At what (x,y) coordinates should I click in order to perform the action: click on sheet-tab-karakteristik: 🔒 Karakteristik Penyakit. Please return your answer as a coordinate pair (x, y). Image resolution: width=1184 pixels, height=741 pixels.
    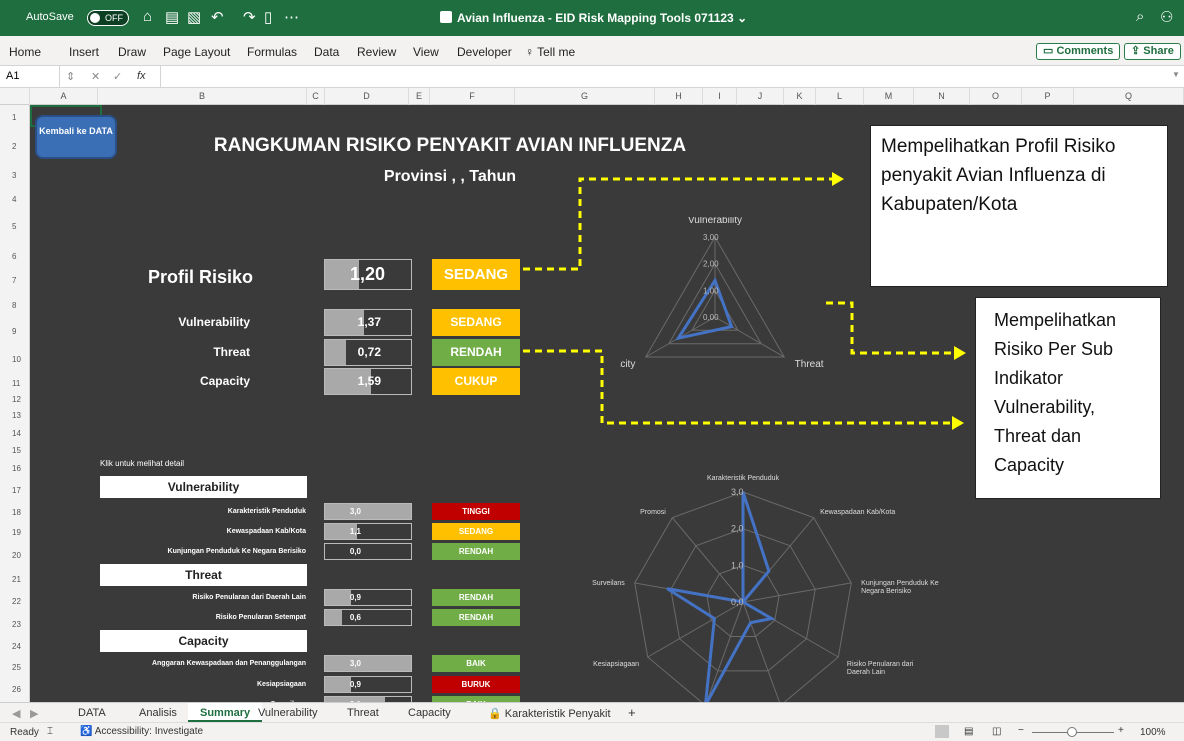
    Looking at the image, I should click on (549, 713).